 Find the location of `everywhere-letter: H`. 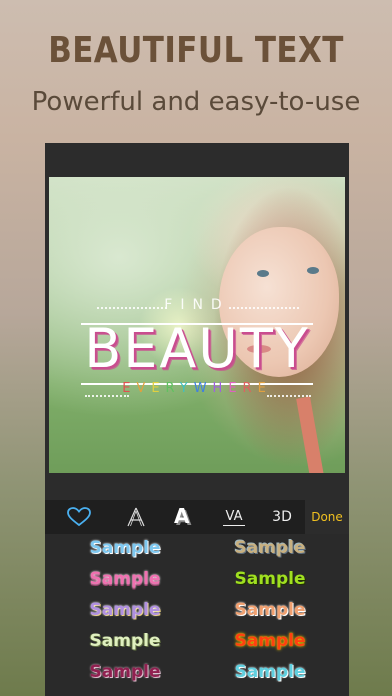

everywhere-letter: H is located at coordinates (220, 388).